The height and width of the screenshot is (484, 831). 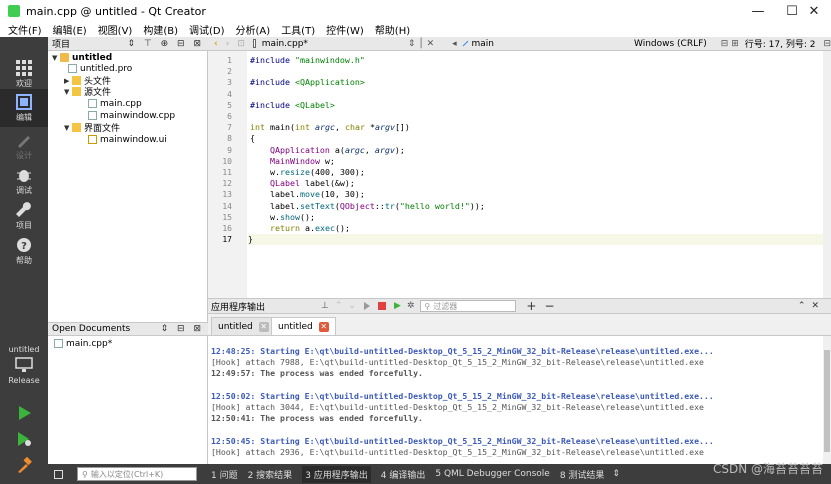 What do you see at coordinates (207, 29) in the screenshot?
I see `menu-debug: 调试(D)` at bounding box center [207, 29].